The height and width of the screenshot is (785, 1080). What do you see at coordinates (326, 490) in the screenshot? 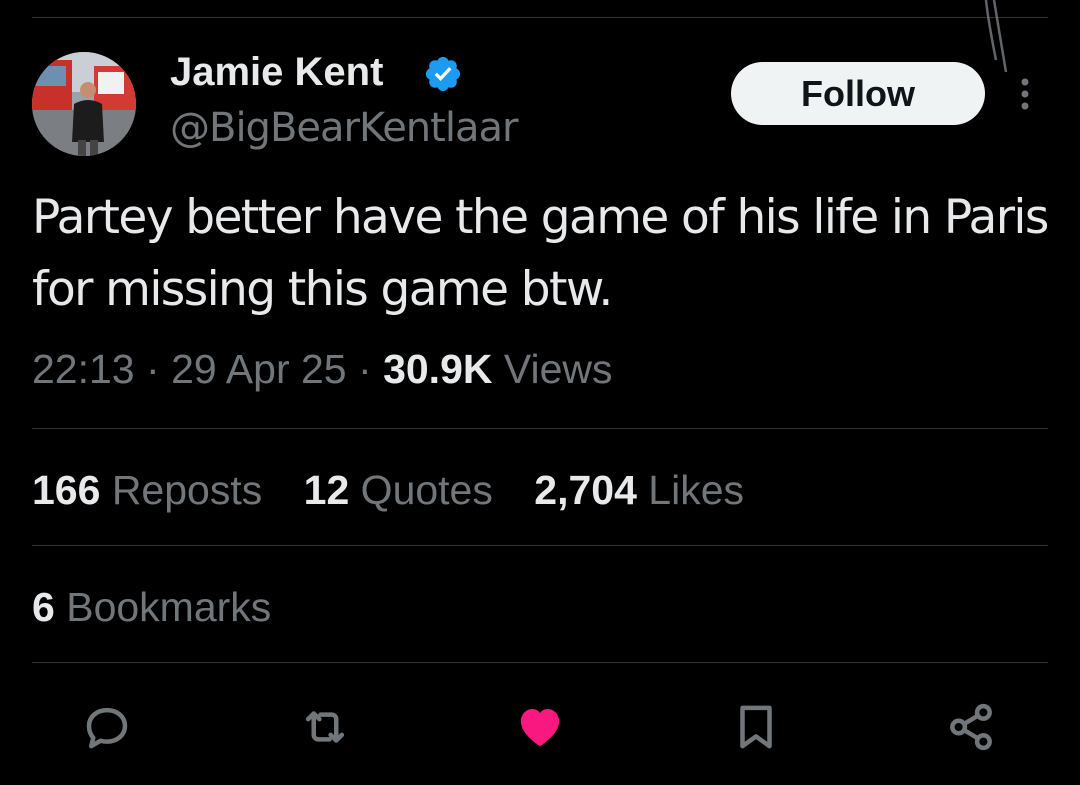
I see `quotes-count: 12` at bounding box center [326, 490].